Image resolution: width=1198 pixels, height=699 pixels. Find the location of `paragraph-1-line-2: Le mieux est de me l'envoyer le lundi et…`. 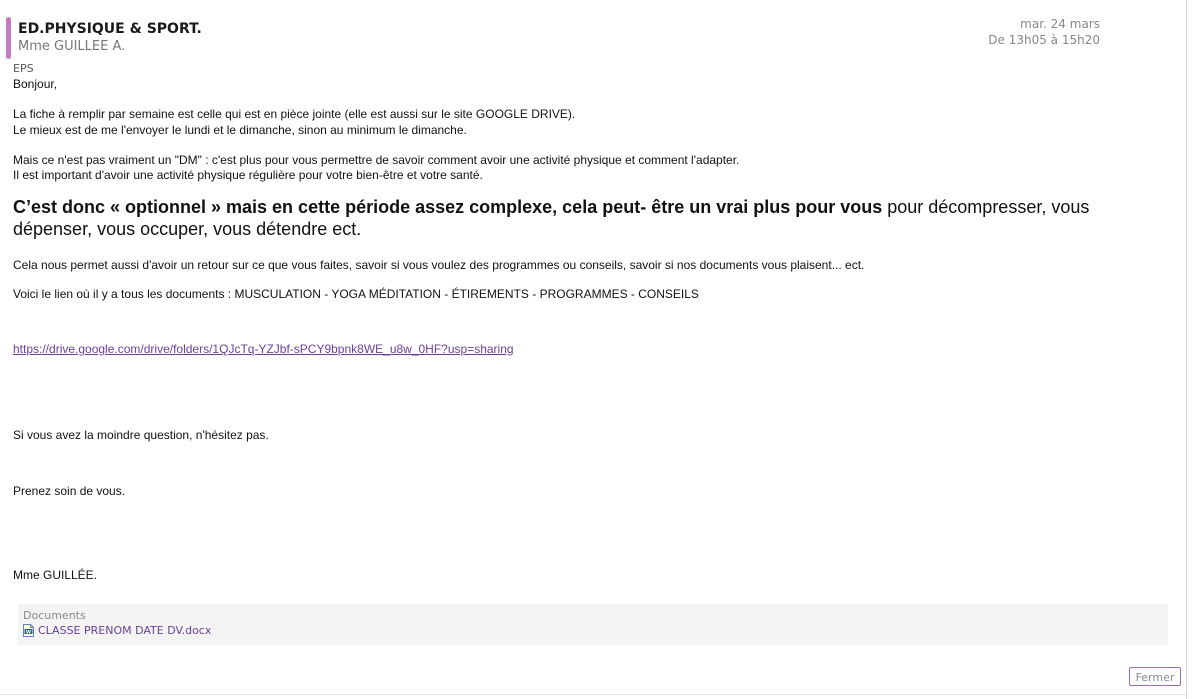

paragraph-1-line-2: Le mieux est de me l'envoyer le lundi et… is located at coordinates (240, 130).